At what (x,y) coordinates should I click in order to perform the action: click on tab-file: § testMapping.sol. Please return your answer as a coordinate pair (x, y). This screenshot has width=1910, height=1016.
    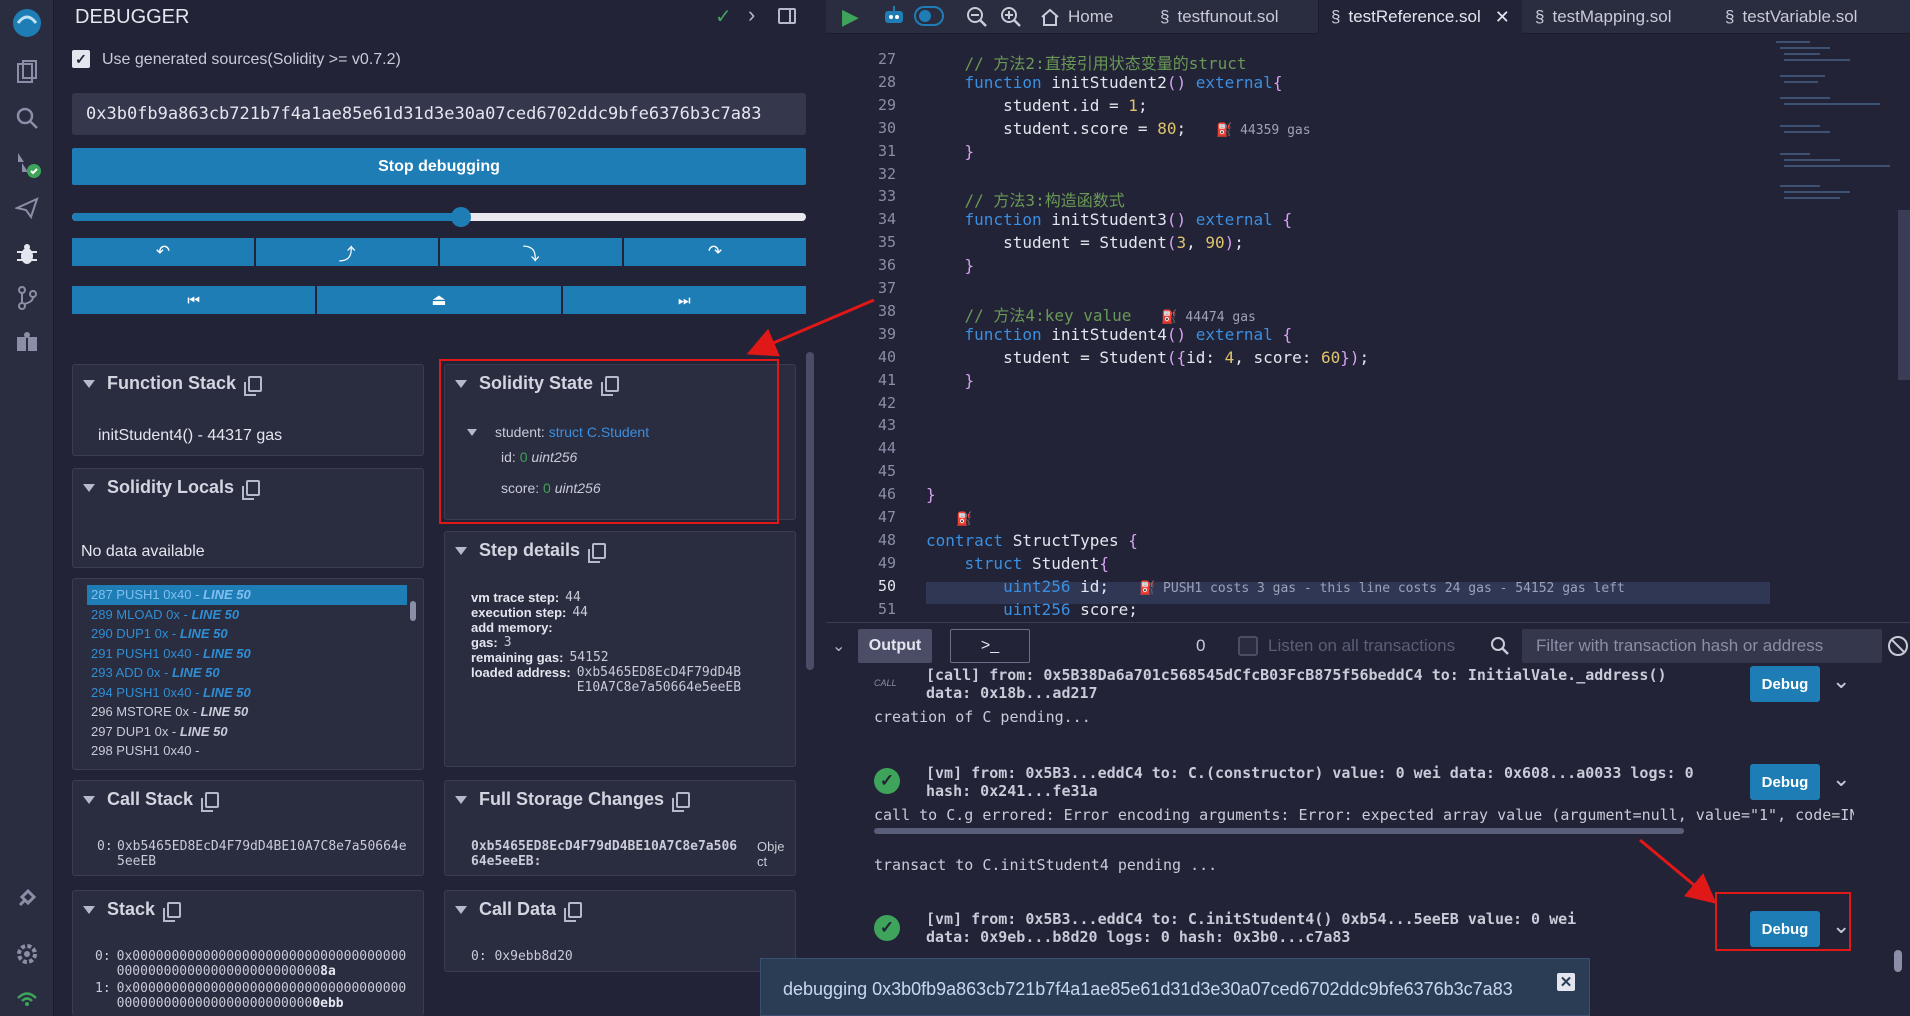
    Looking at the image, I should click on (1603, 17).